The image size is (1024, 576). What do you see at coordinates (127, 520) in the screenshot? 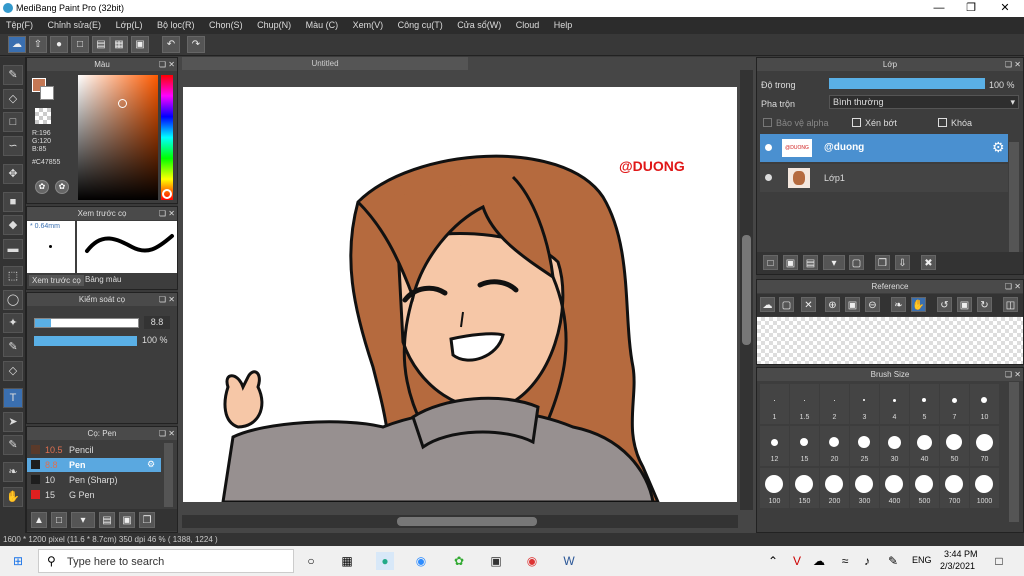
I see `folder-icon: ▣` at bounding box center [127, 520].